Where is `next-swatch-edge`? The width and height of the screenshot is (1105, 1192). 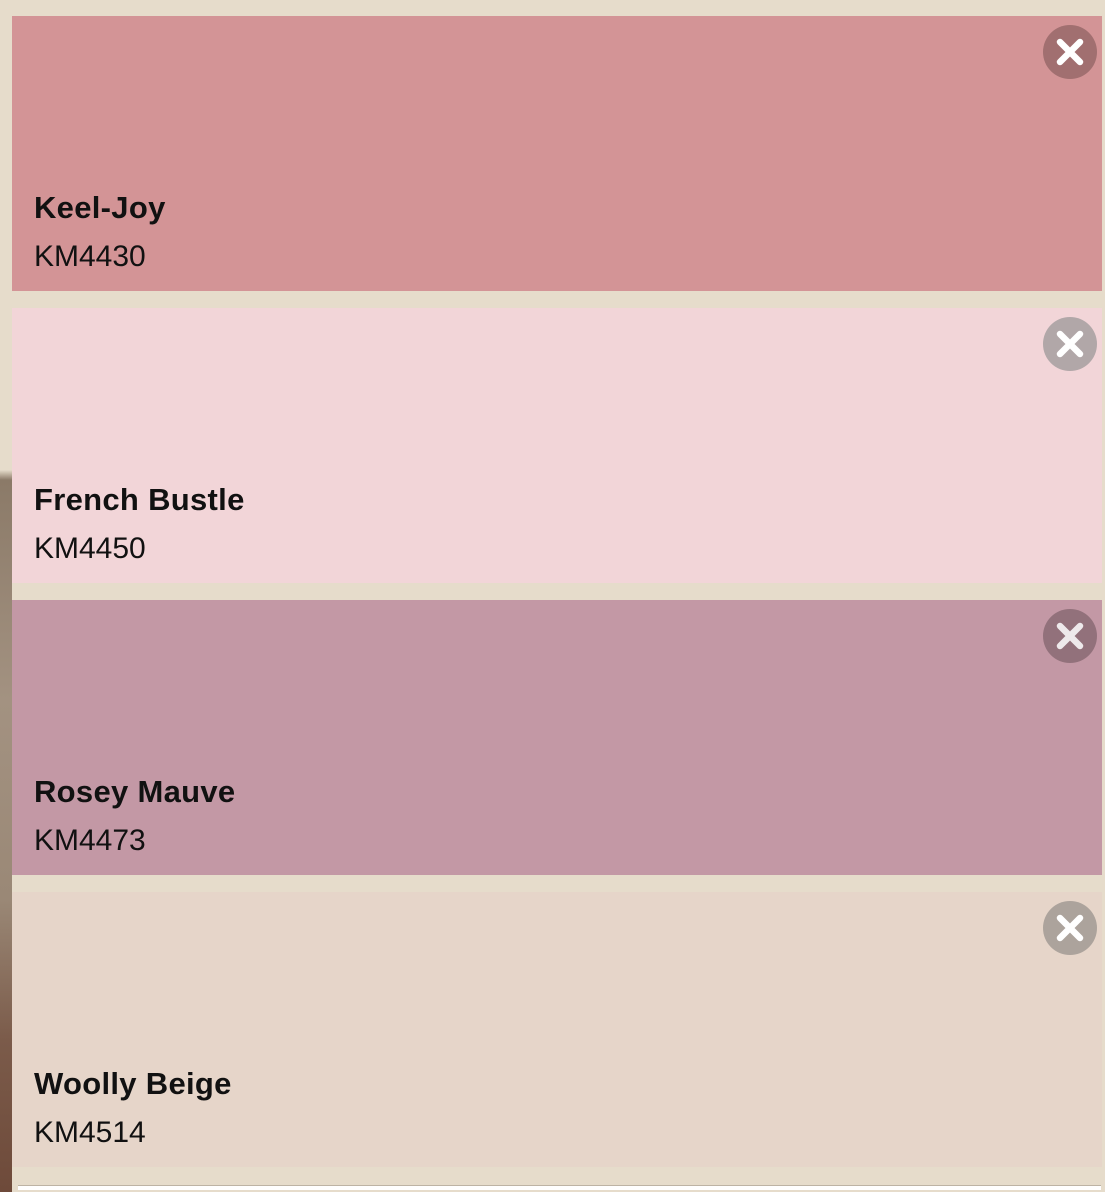
next-swatch-edge is located at coordinates (559, 1187).